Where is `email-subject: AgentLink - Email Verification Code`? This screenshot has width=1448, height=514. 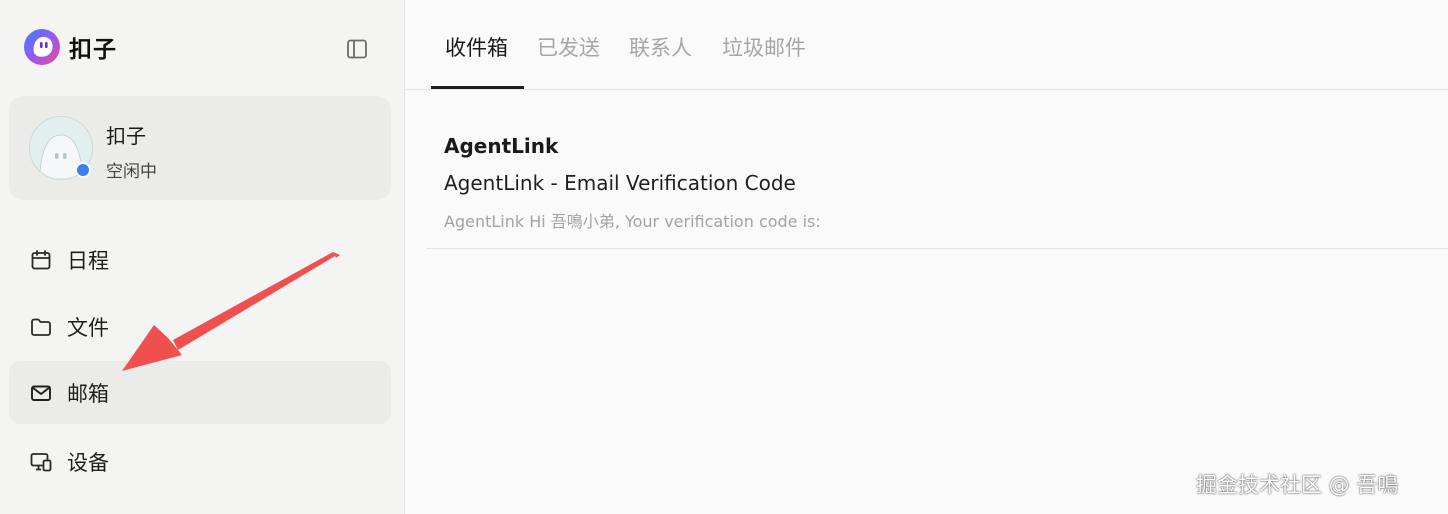
email-subject: AgentLink - Email Verification Code is located at coordinates (620, 183).